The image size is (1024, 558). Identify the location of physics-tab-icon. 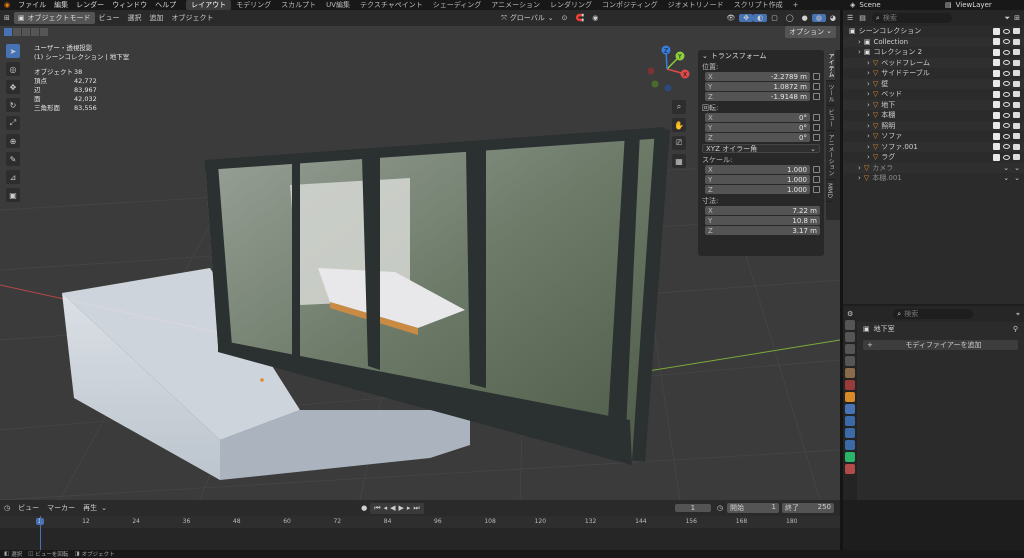
(850, 433).